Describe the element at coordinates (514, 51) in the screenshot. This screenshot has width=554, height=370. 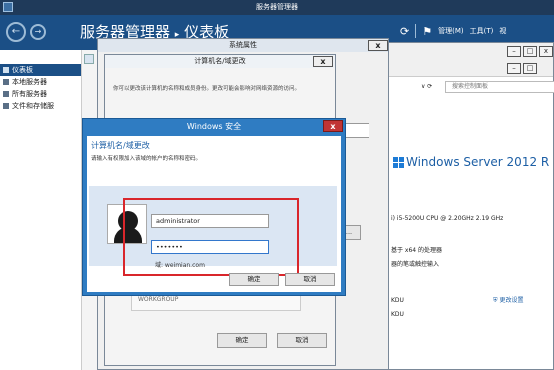
I see `minimize-button: –` at that location.